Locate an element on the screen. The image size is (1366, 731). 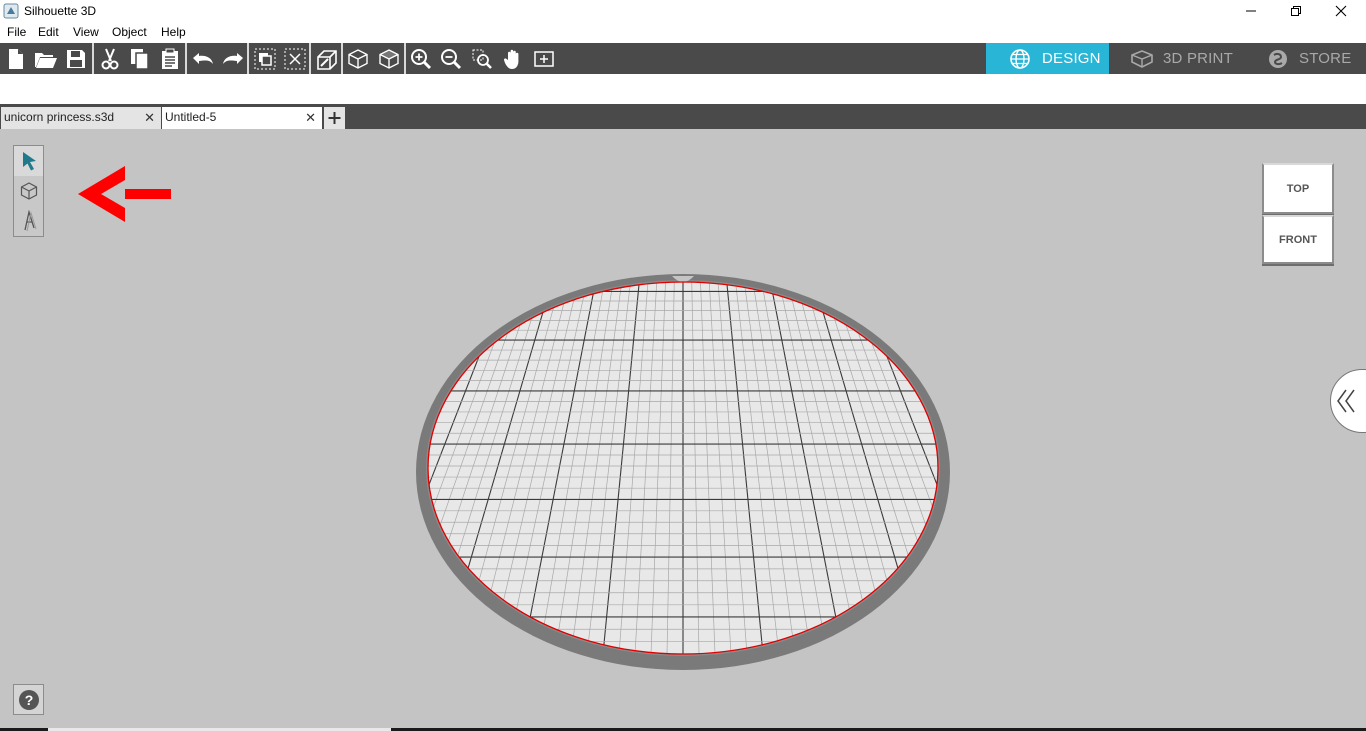
document-tab-active: Untitled-5 ✕ is located at coordinates (242, 118).